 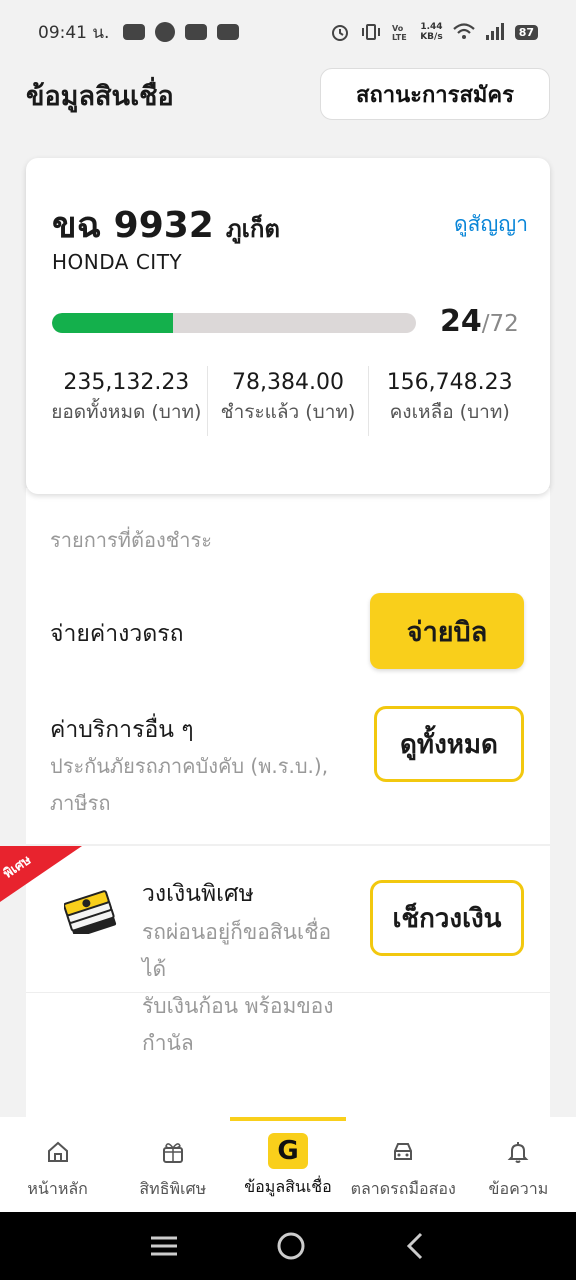 What do you see at coordinates (518, 1152) in the screenshot?
I see `bell-icon` at bounding box center [518, 1152].